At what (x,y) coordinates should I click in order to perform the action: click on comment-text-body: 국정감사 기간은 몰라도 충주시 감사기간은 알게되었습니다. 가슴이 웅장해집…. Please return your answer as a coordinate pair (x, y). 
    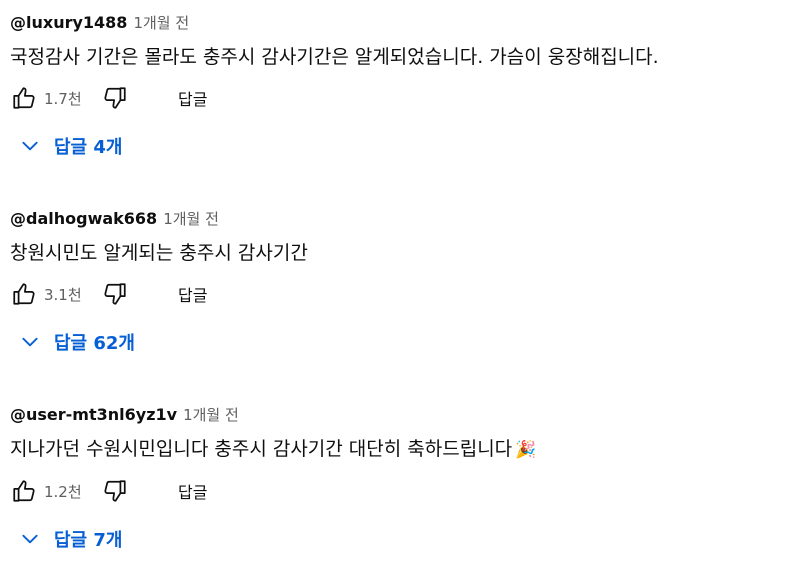
    Looking at the image, I should click on (334, 57).